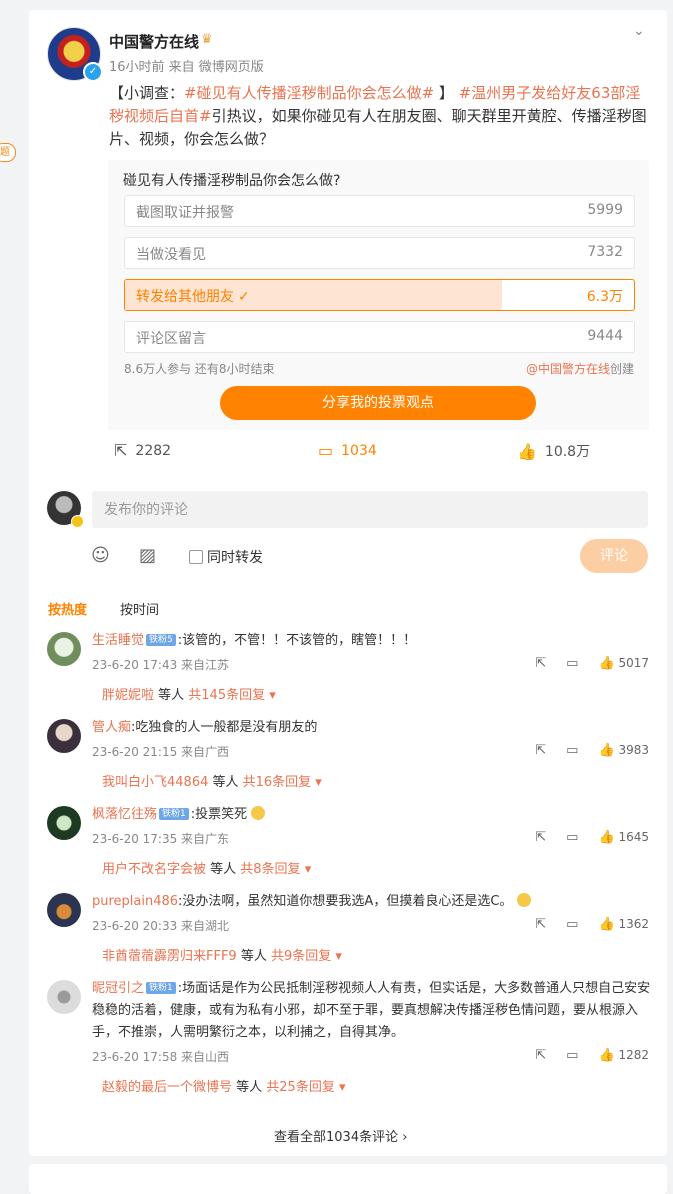 Image resolution: width=673 pixels, height=1194 pixels. What do you see at coordinates (379, 211) in the screenshot?
I see `vote-option-1: 截图取证并报警 5999` at bounding box center [379, 211].